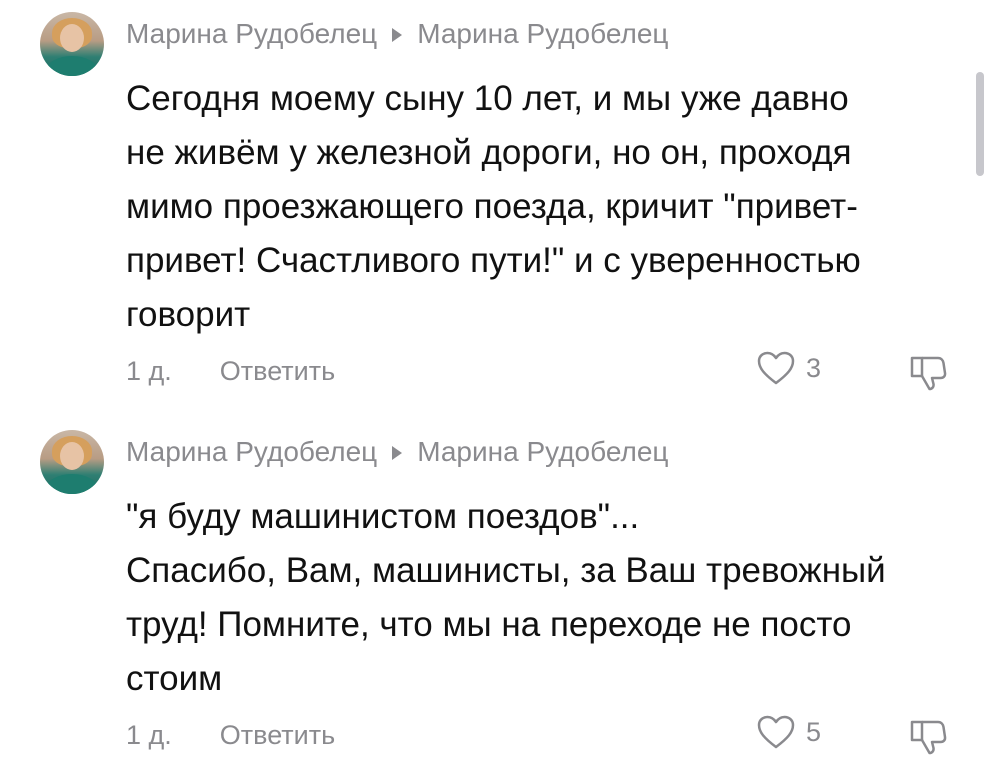 Image resolution: width=996 pixels, height=768 pixels. Describe the element at coordinates (814, 367) in the screenshot. I see `like-count: 3` at that location.